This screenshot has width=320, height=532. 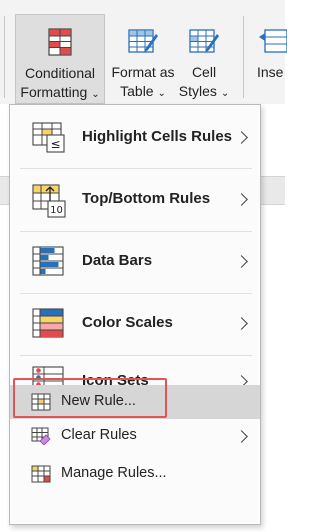 I want to click on format-as-table-button: Format as Table ⌄, so click(x=143, y=58).